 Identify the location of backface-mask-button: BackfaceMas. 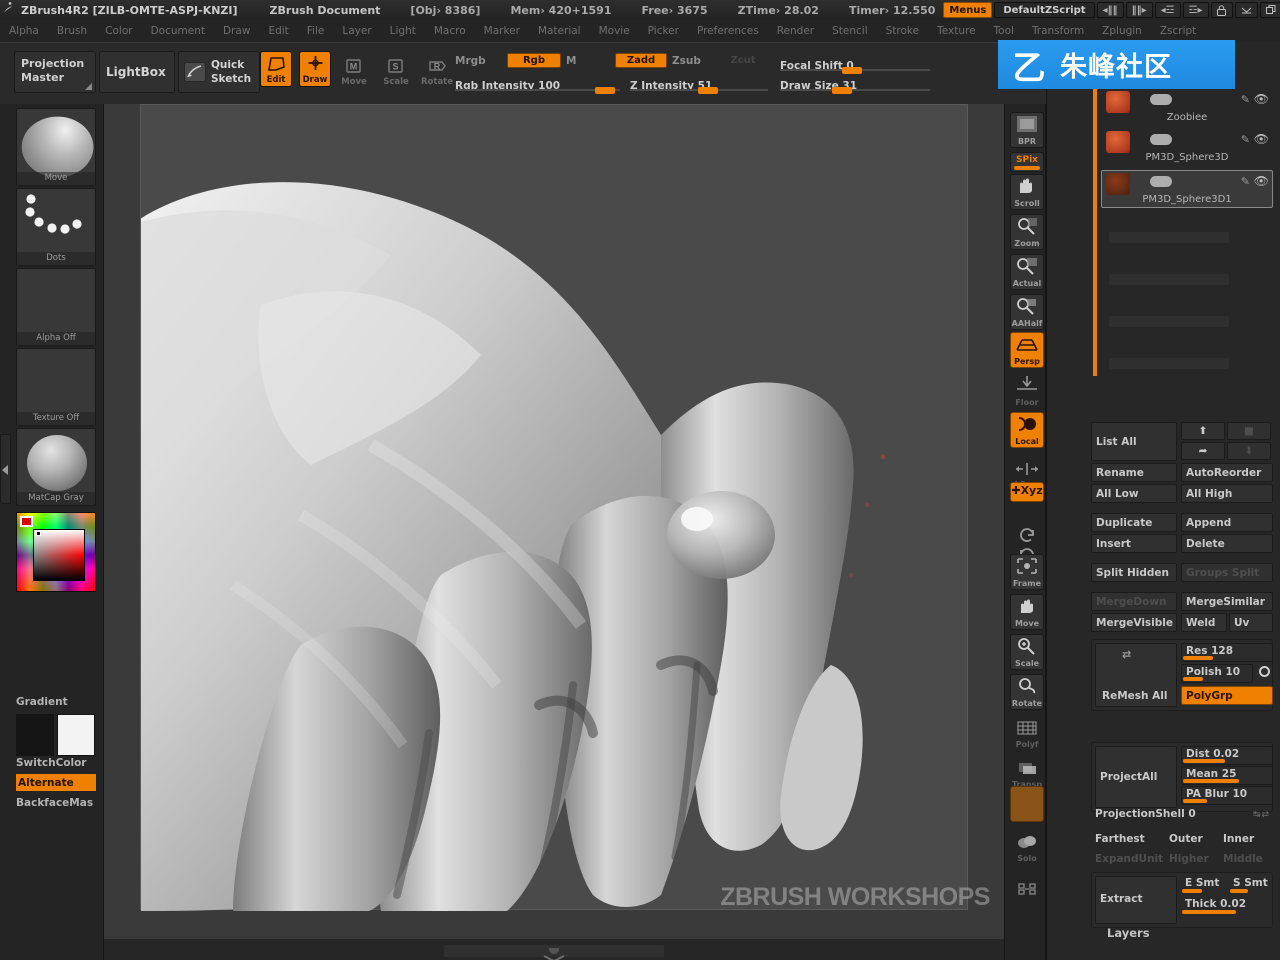
(54, 803).